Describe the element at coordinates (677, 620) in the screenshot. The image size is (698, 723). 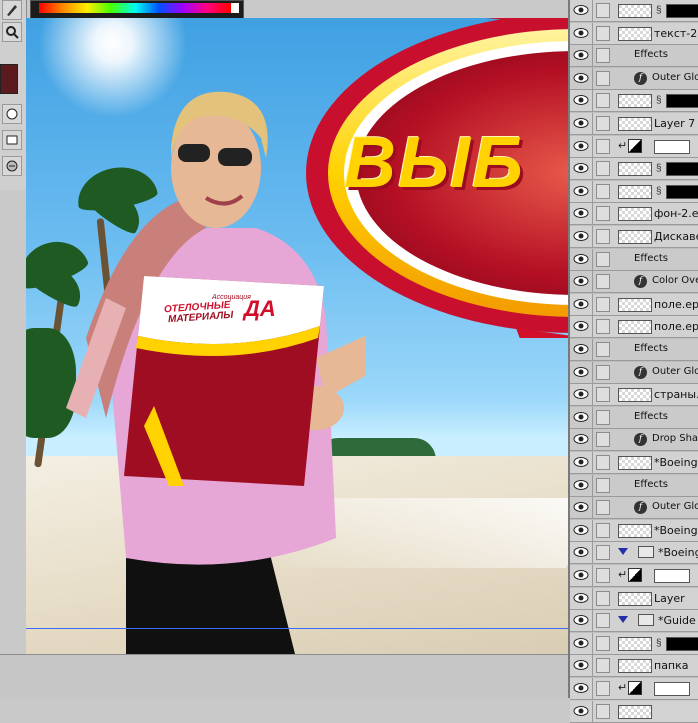
I see `group-name: *Guide` at that location.